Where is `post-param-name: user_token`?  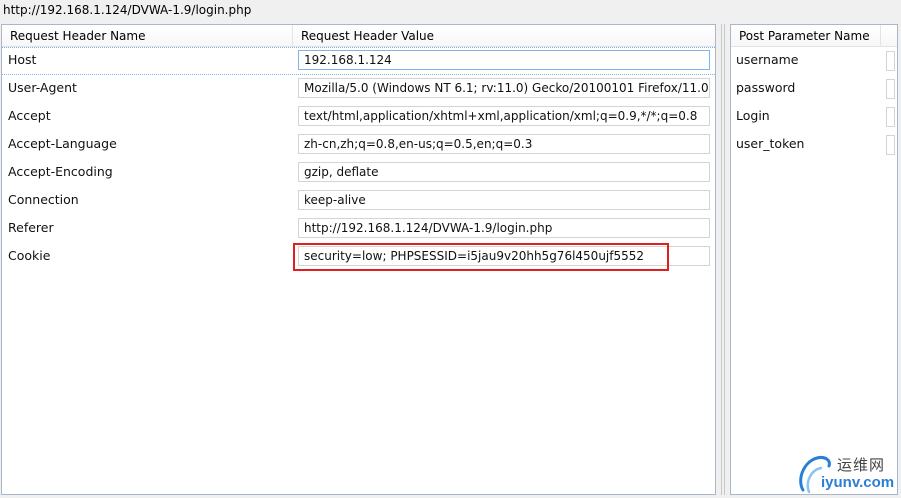
post-param-name: user_token is located at coordinates (770, 143).